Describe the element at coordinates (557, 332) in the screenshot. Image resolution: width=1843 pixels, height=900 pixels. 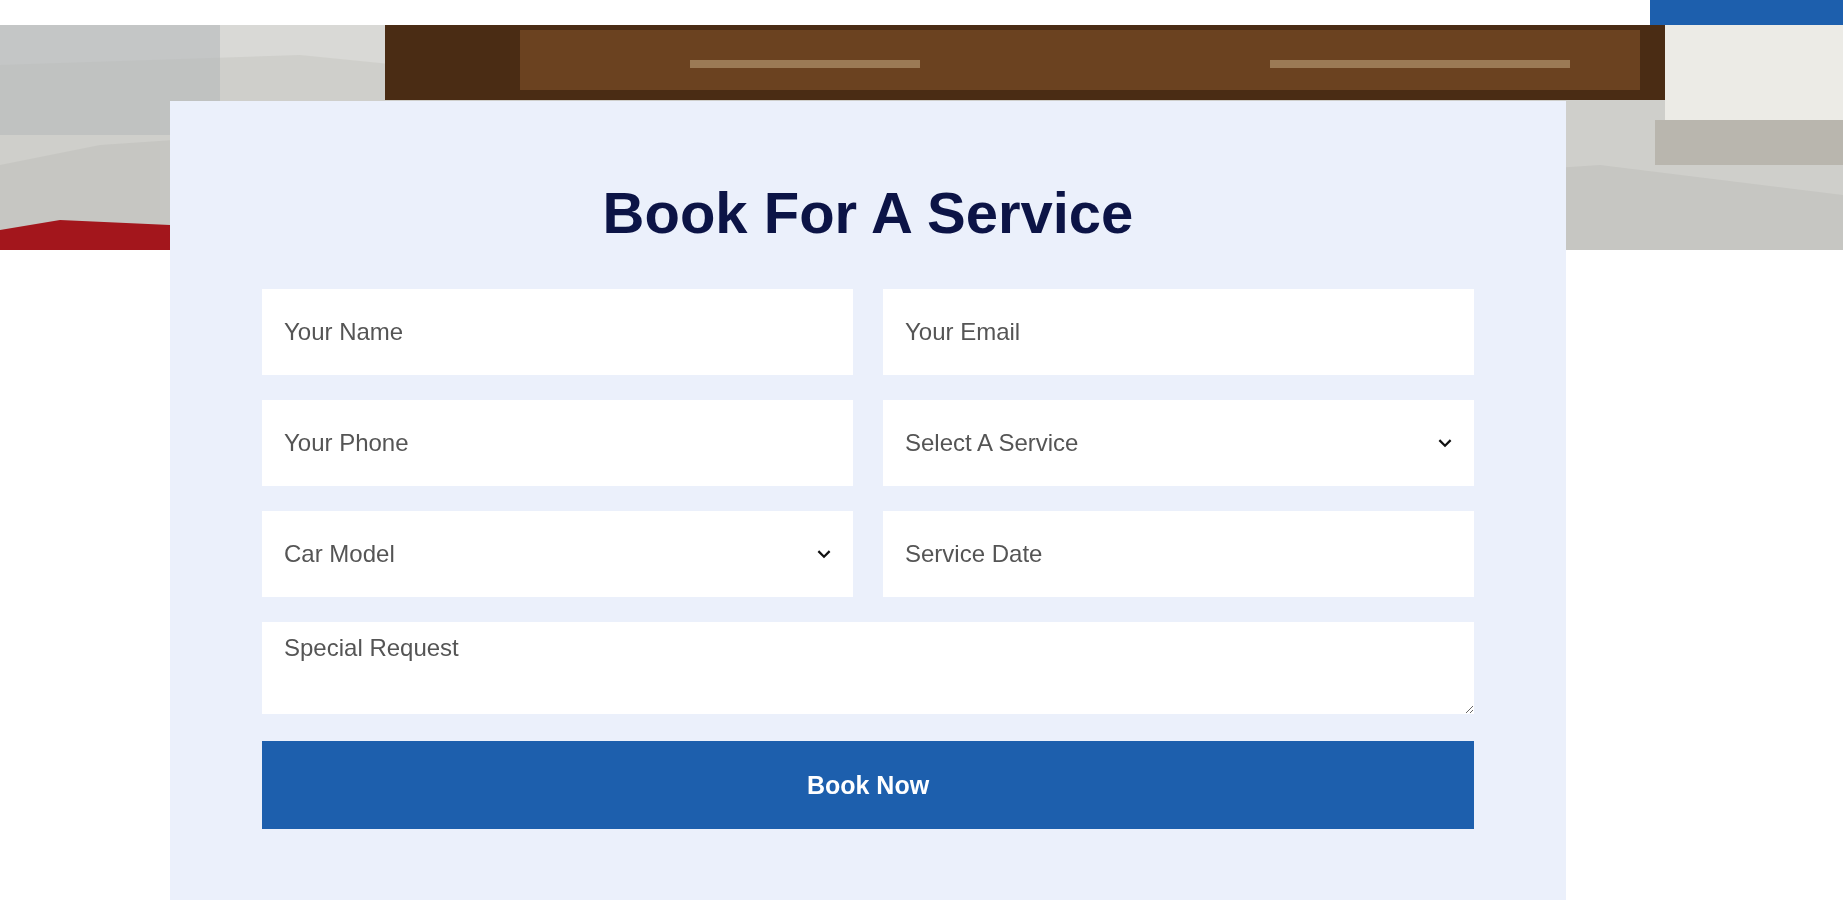
I see `input-field: Your Name` at that location.